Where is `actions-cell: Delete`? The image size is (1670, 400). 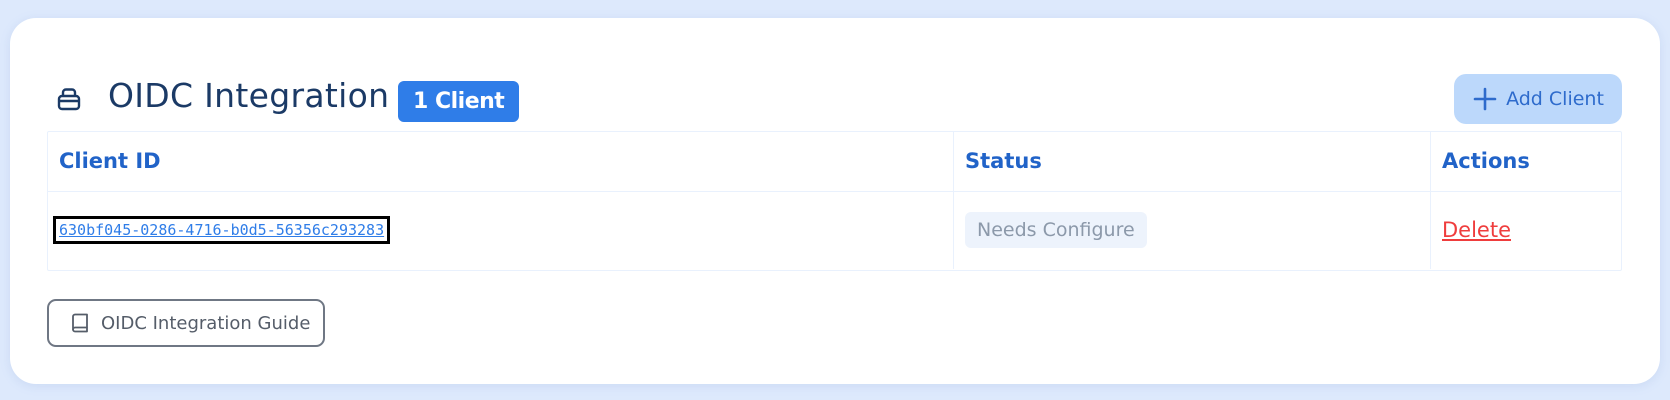
actions-cell: Delete is located at coordinates (1526, 230).